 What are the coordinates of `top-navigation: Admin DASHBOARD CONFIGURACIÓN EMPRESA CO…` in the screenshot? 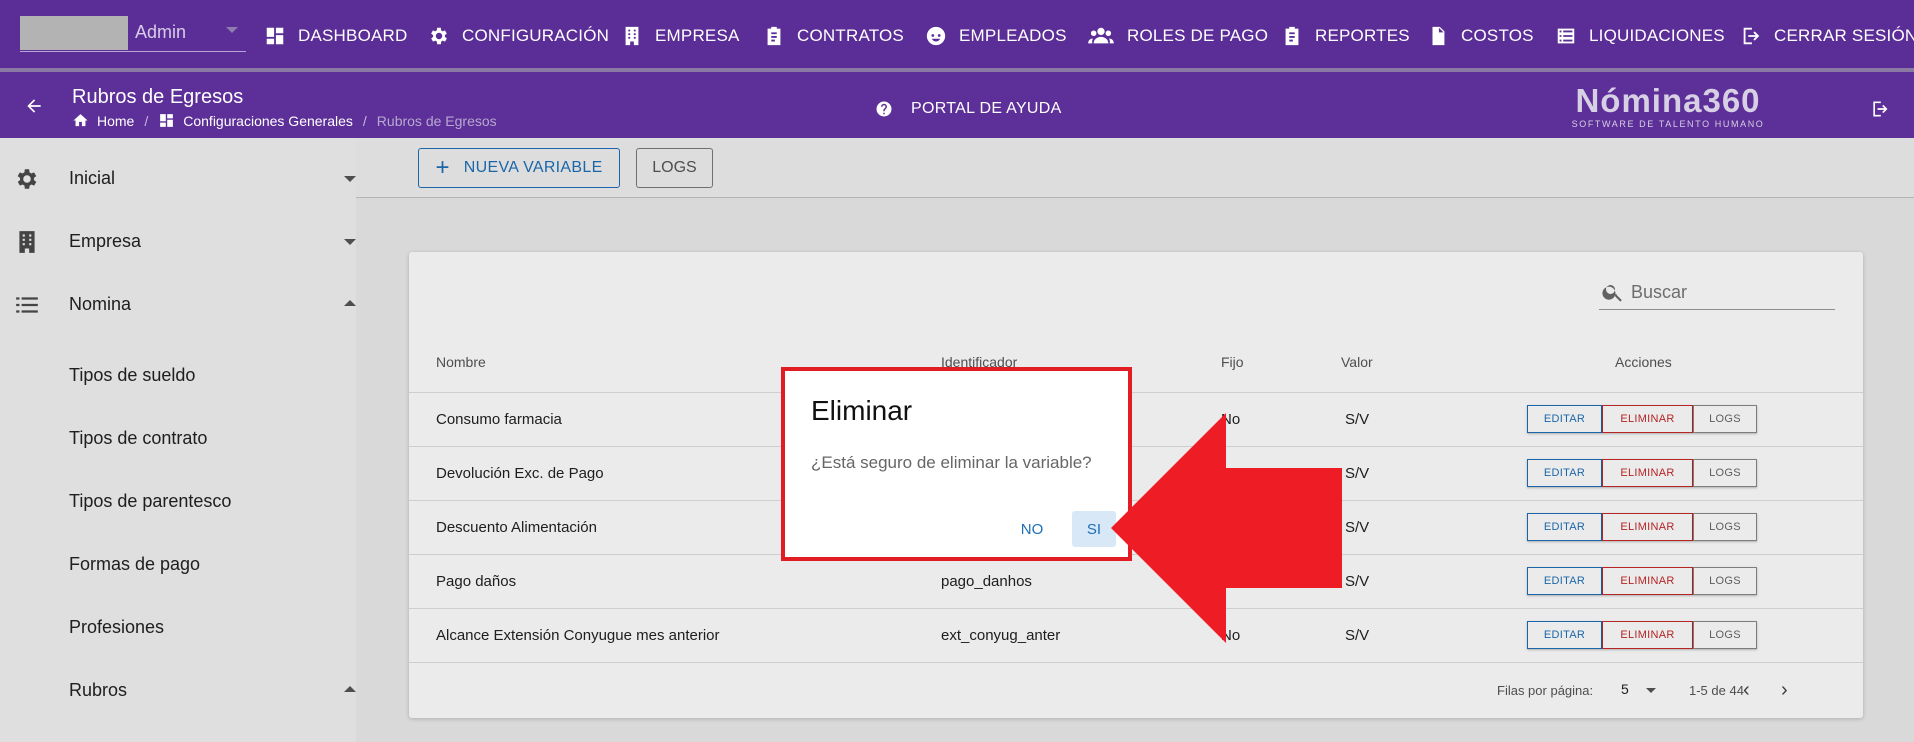 It's located at (957, 36).